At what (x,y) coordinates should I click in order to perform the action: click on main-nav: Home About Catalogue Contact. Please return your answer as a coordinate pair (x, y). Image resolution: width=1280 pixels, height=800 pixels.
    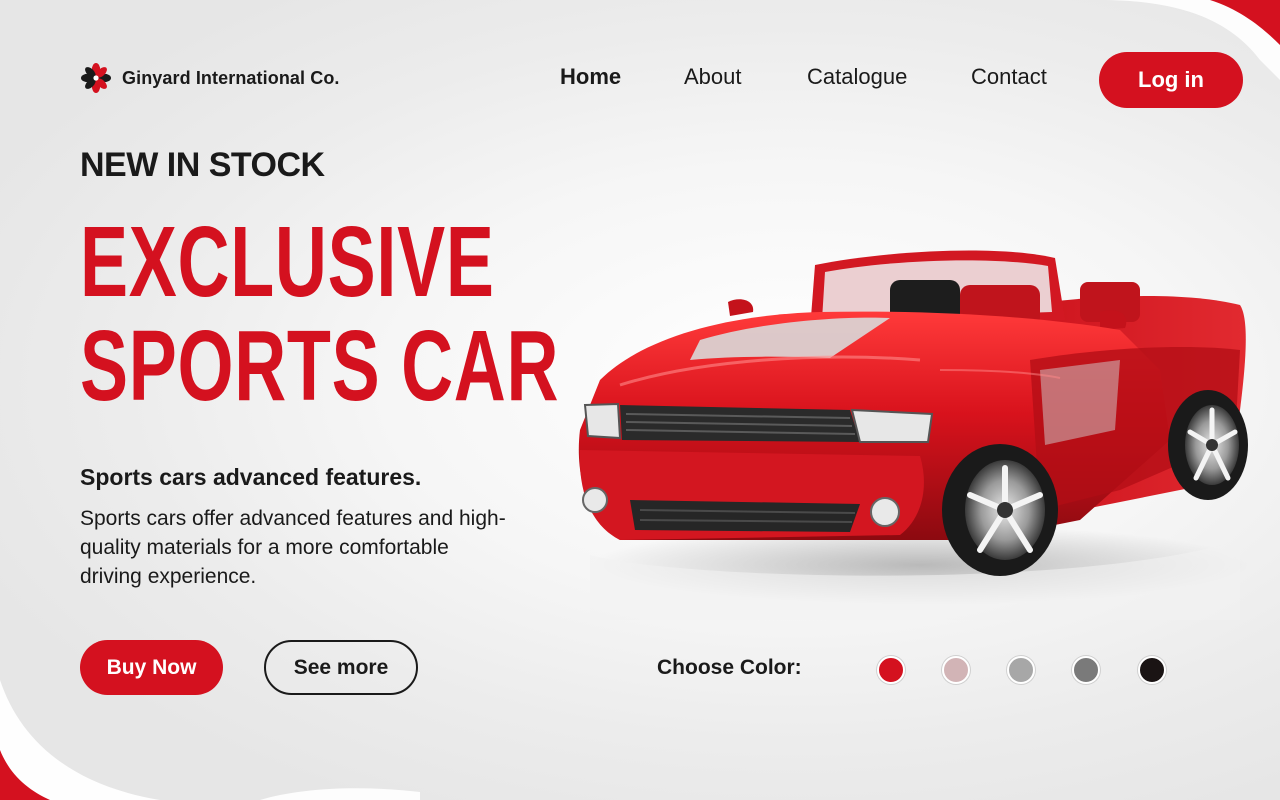
    Looking at the image, I should click on (829, 77).